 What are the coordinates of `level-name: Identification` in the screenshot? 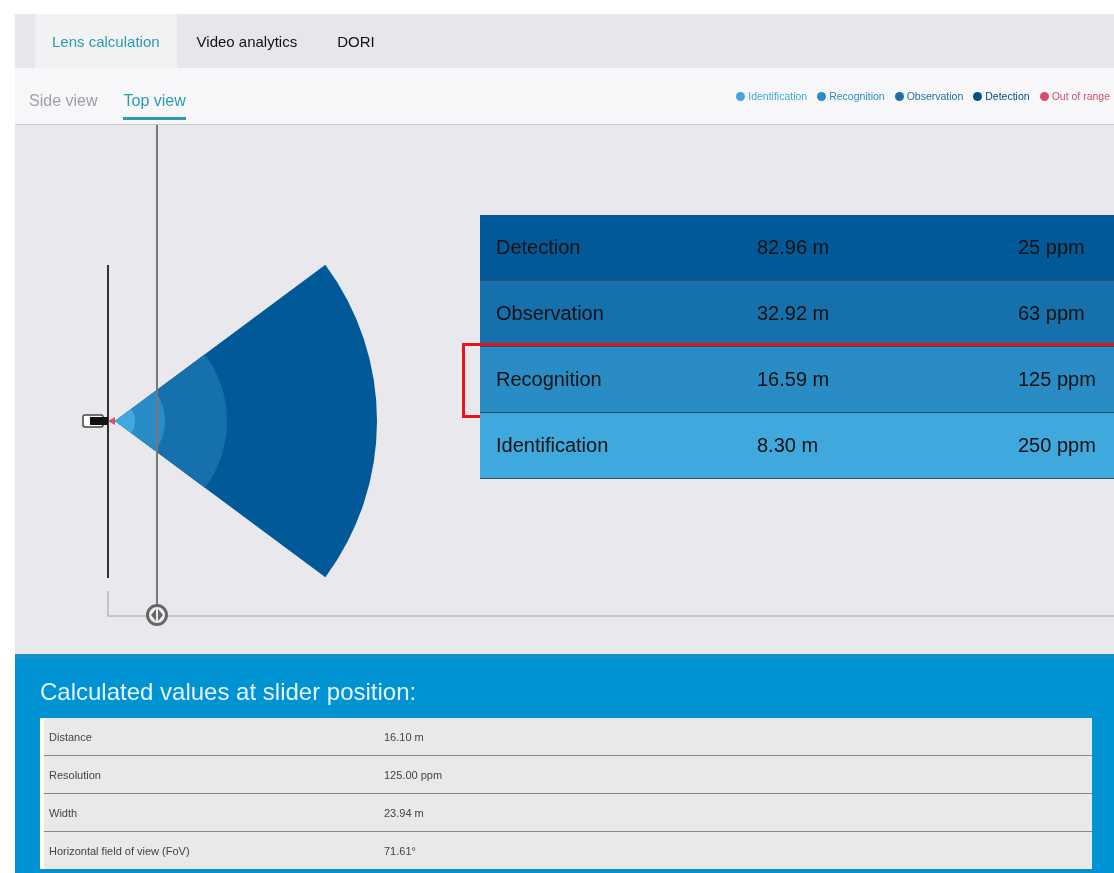 It's located at (552, 445).